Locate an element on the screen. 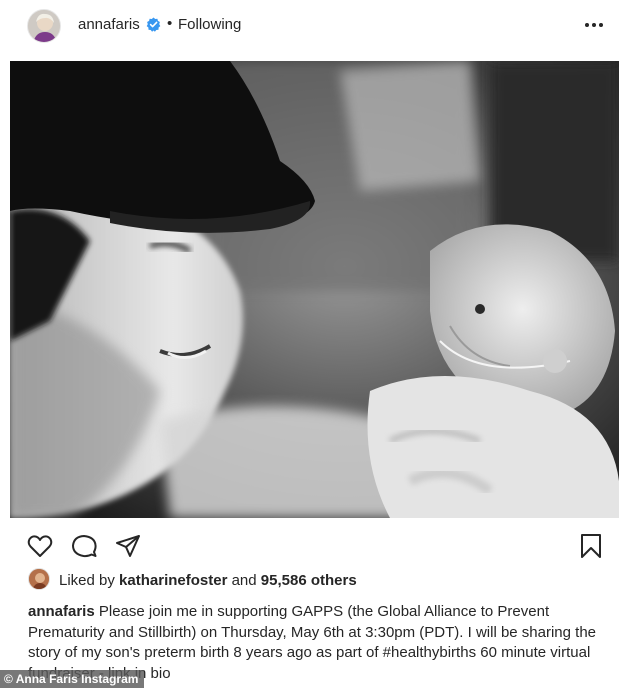 The image size is (632, 688). likes-count: 95,586 others is located at coordinates (309, 580).